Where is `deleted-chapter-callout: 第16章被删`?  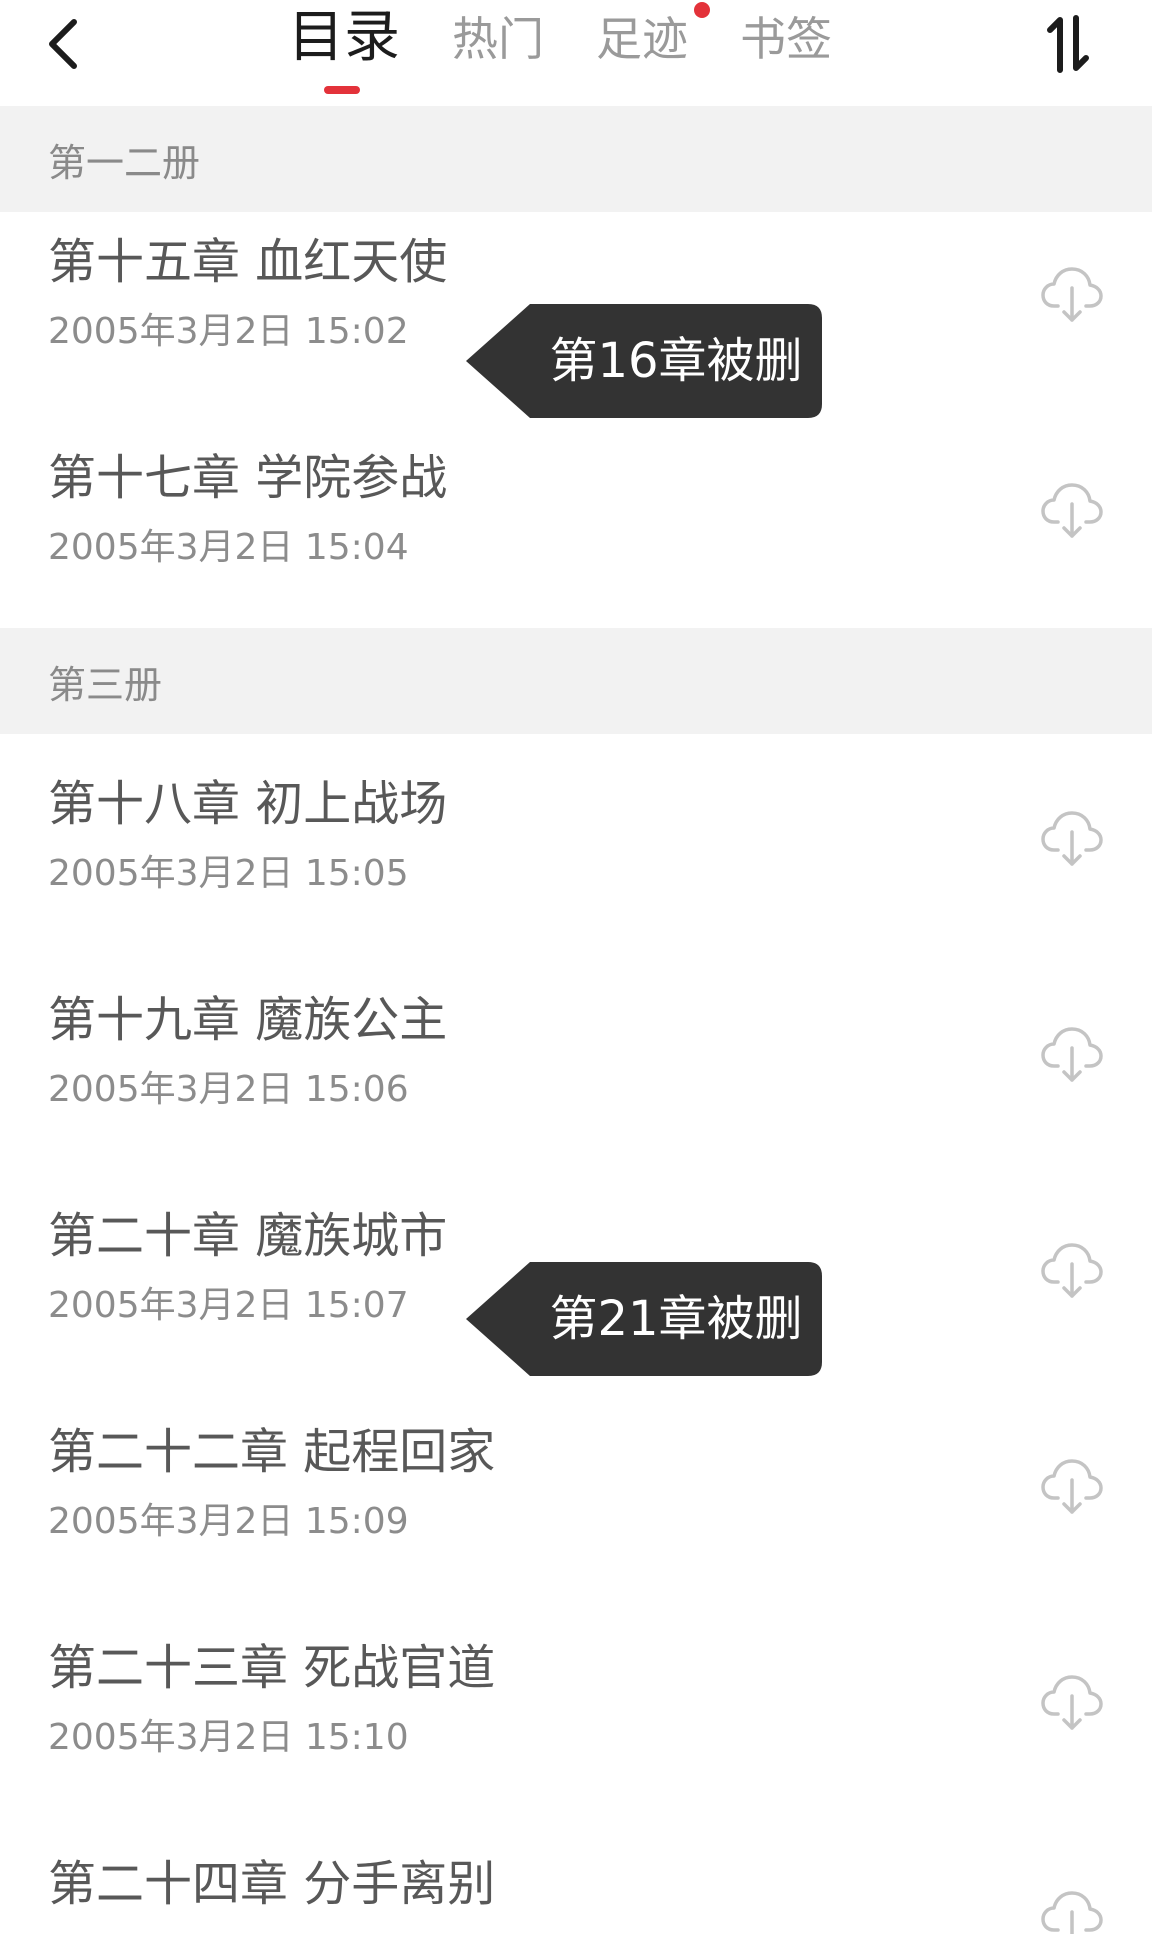 deleted-chapter-callout: 第16章被删 is located at coordinates (644, 361).